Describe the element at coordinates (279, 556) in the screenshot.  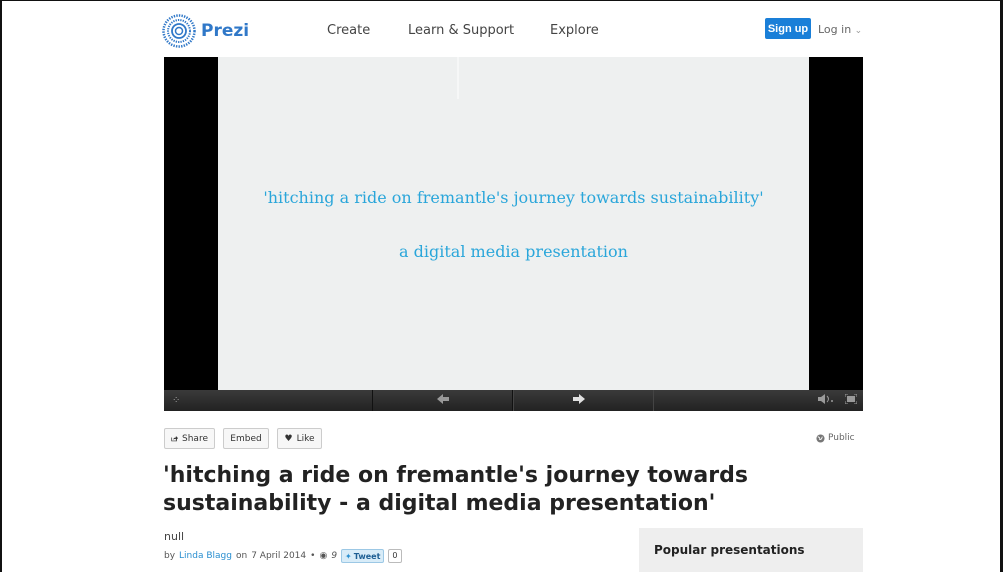
I see `publish-date: 7 April 2014` at that location.